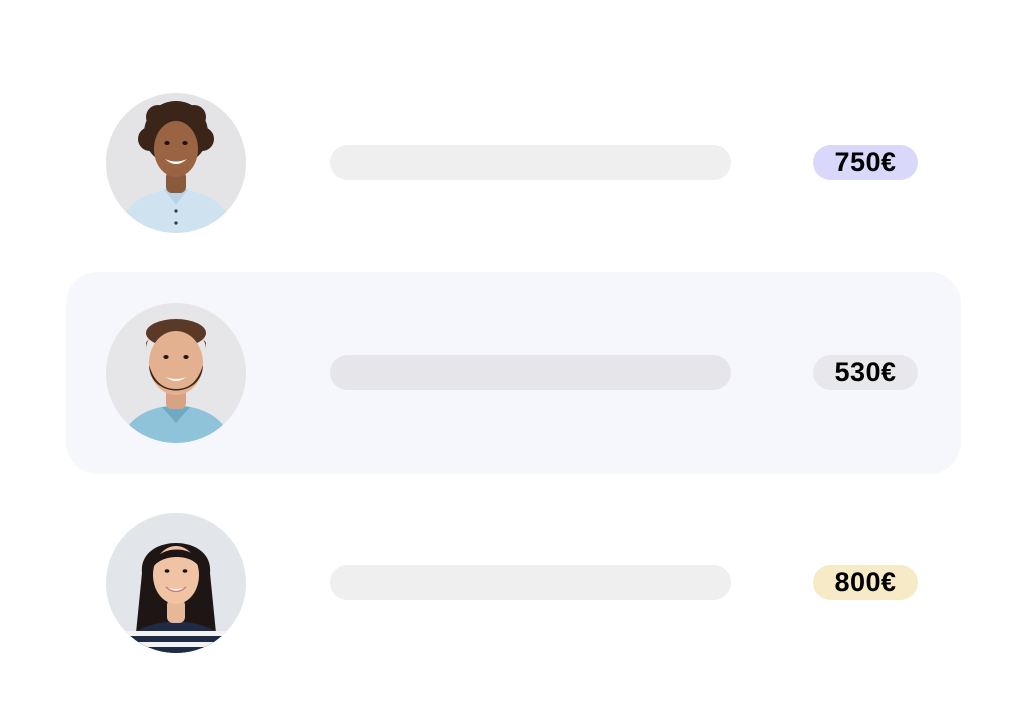 The width and height of the screenshot is (1024, 724). I want to click on amount-badge: 530€, so click(865, 372).